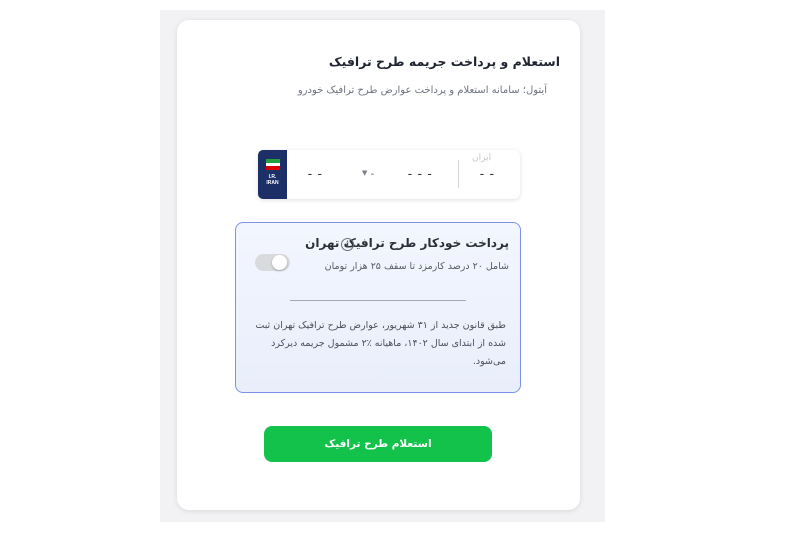  What do you see at coordinates (407, 243) in the screenshot?
I see `auto-pay-title: پرداخت خودکار طرح ترافیک تهران` at bounding box center [407, 243].